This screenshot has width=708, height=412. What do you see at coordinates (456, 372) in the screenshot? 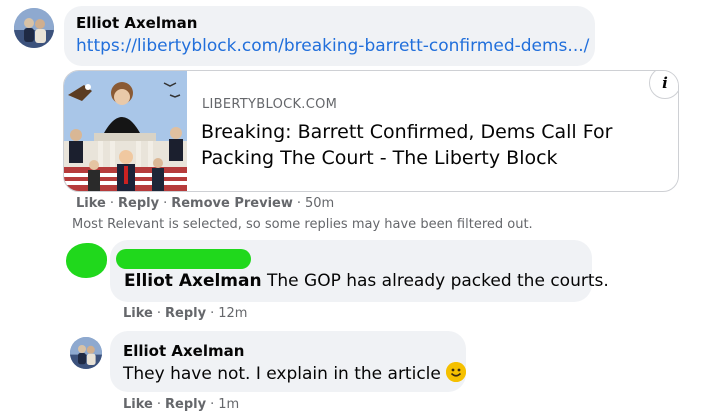
I see `smiling-face-icon` at bounding box center [456, 372].